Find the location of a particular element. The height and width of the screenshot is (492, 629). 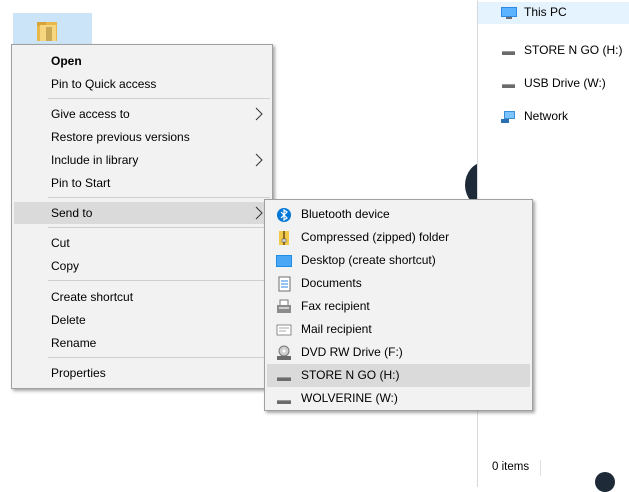

menu-item-copy: Copy is located at coordinates (142, 266).